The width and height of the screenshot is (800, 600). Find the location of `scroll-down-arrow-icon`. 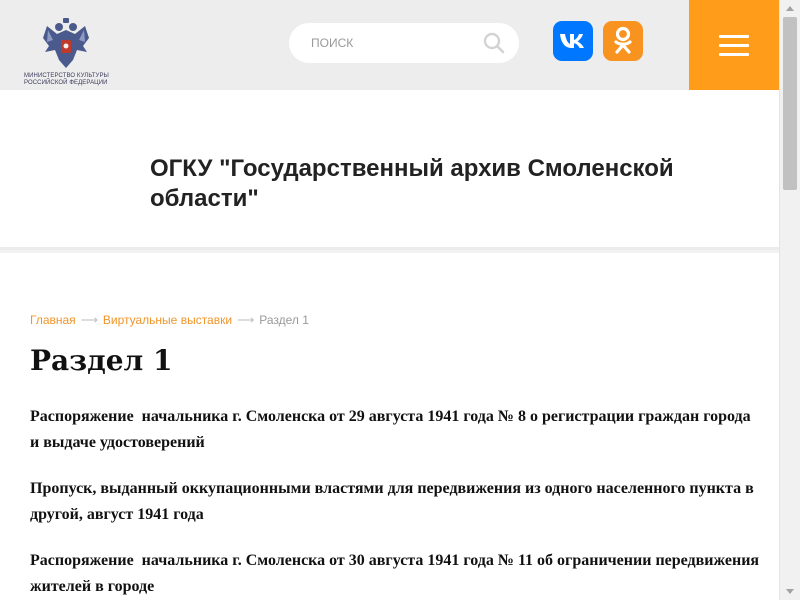

scroll-down-arrow-icon is located at coordinates (790, 591).